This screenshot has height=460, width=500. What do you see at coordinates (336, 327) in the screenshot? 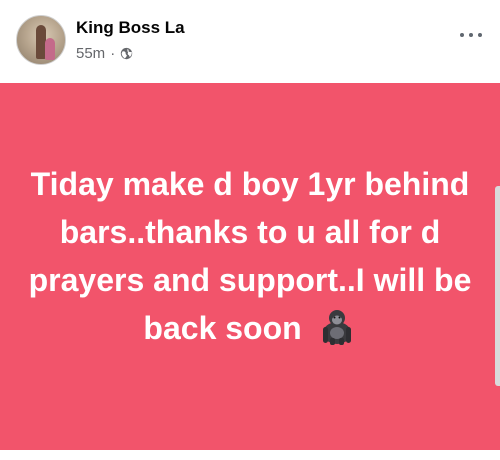
I see `gorilla-emoji` at bounding box center [336, 327].